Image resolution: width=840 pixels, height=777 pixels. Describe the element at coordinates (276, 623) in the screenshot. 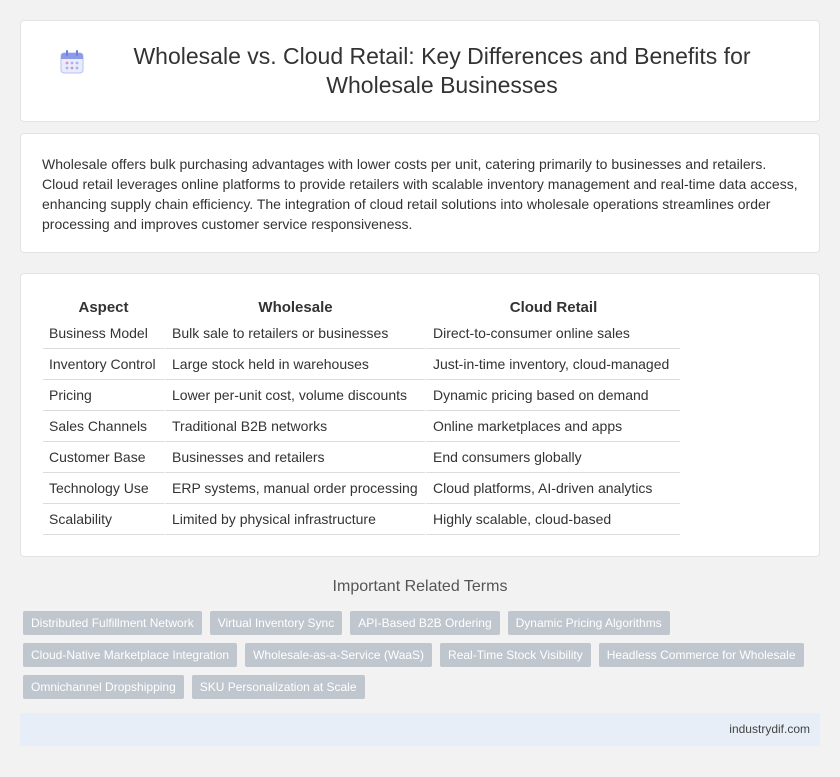

I see `related-term-tag: Virtual Inventory Sync` at that location.